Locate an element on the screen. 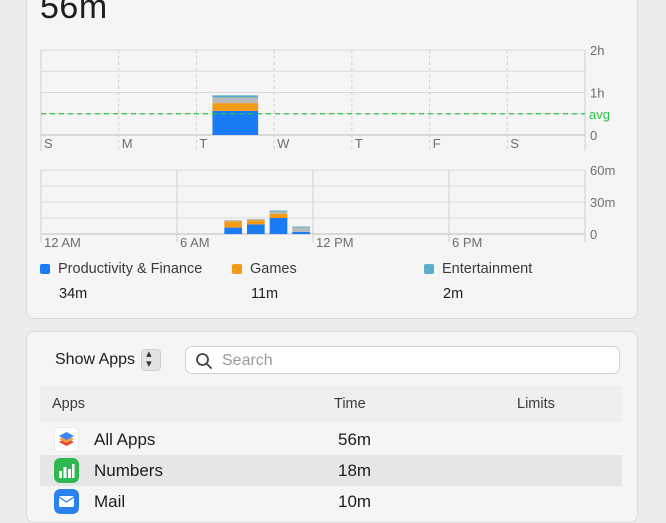 The image size is (666, 523). column-time: Time is located at coordinates (350, 404).